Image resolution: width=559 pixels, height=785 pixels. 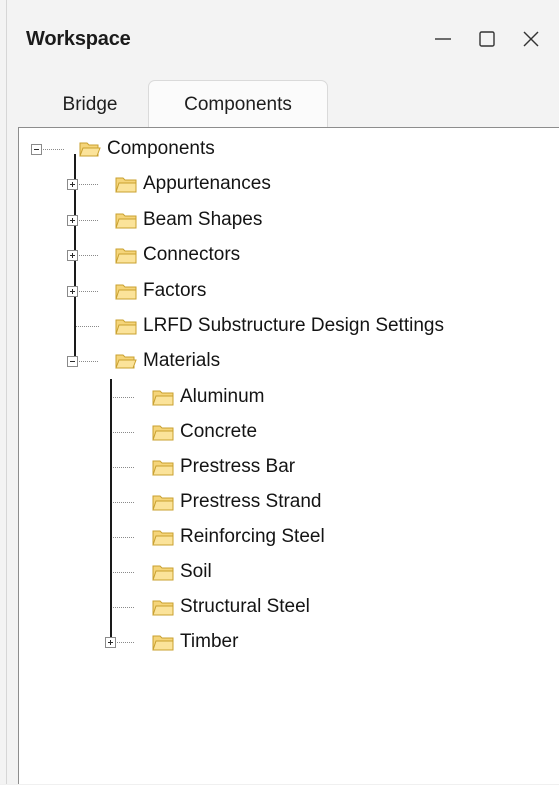 I want to click on maximize-icon, so click(x=487, y=39).